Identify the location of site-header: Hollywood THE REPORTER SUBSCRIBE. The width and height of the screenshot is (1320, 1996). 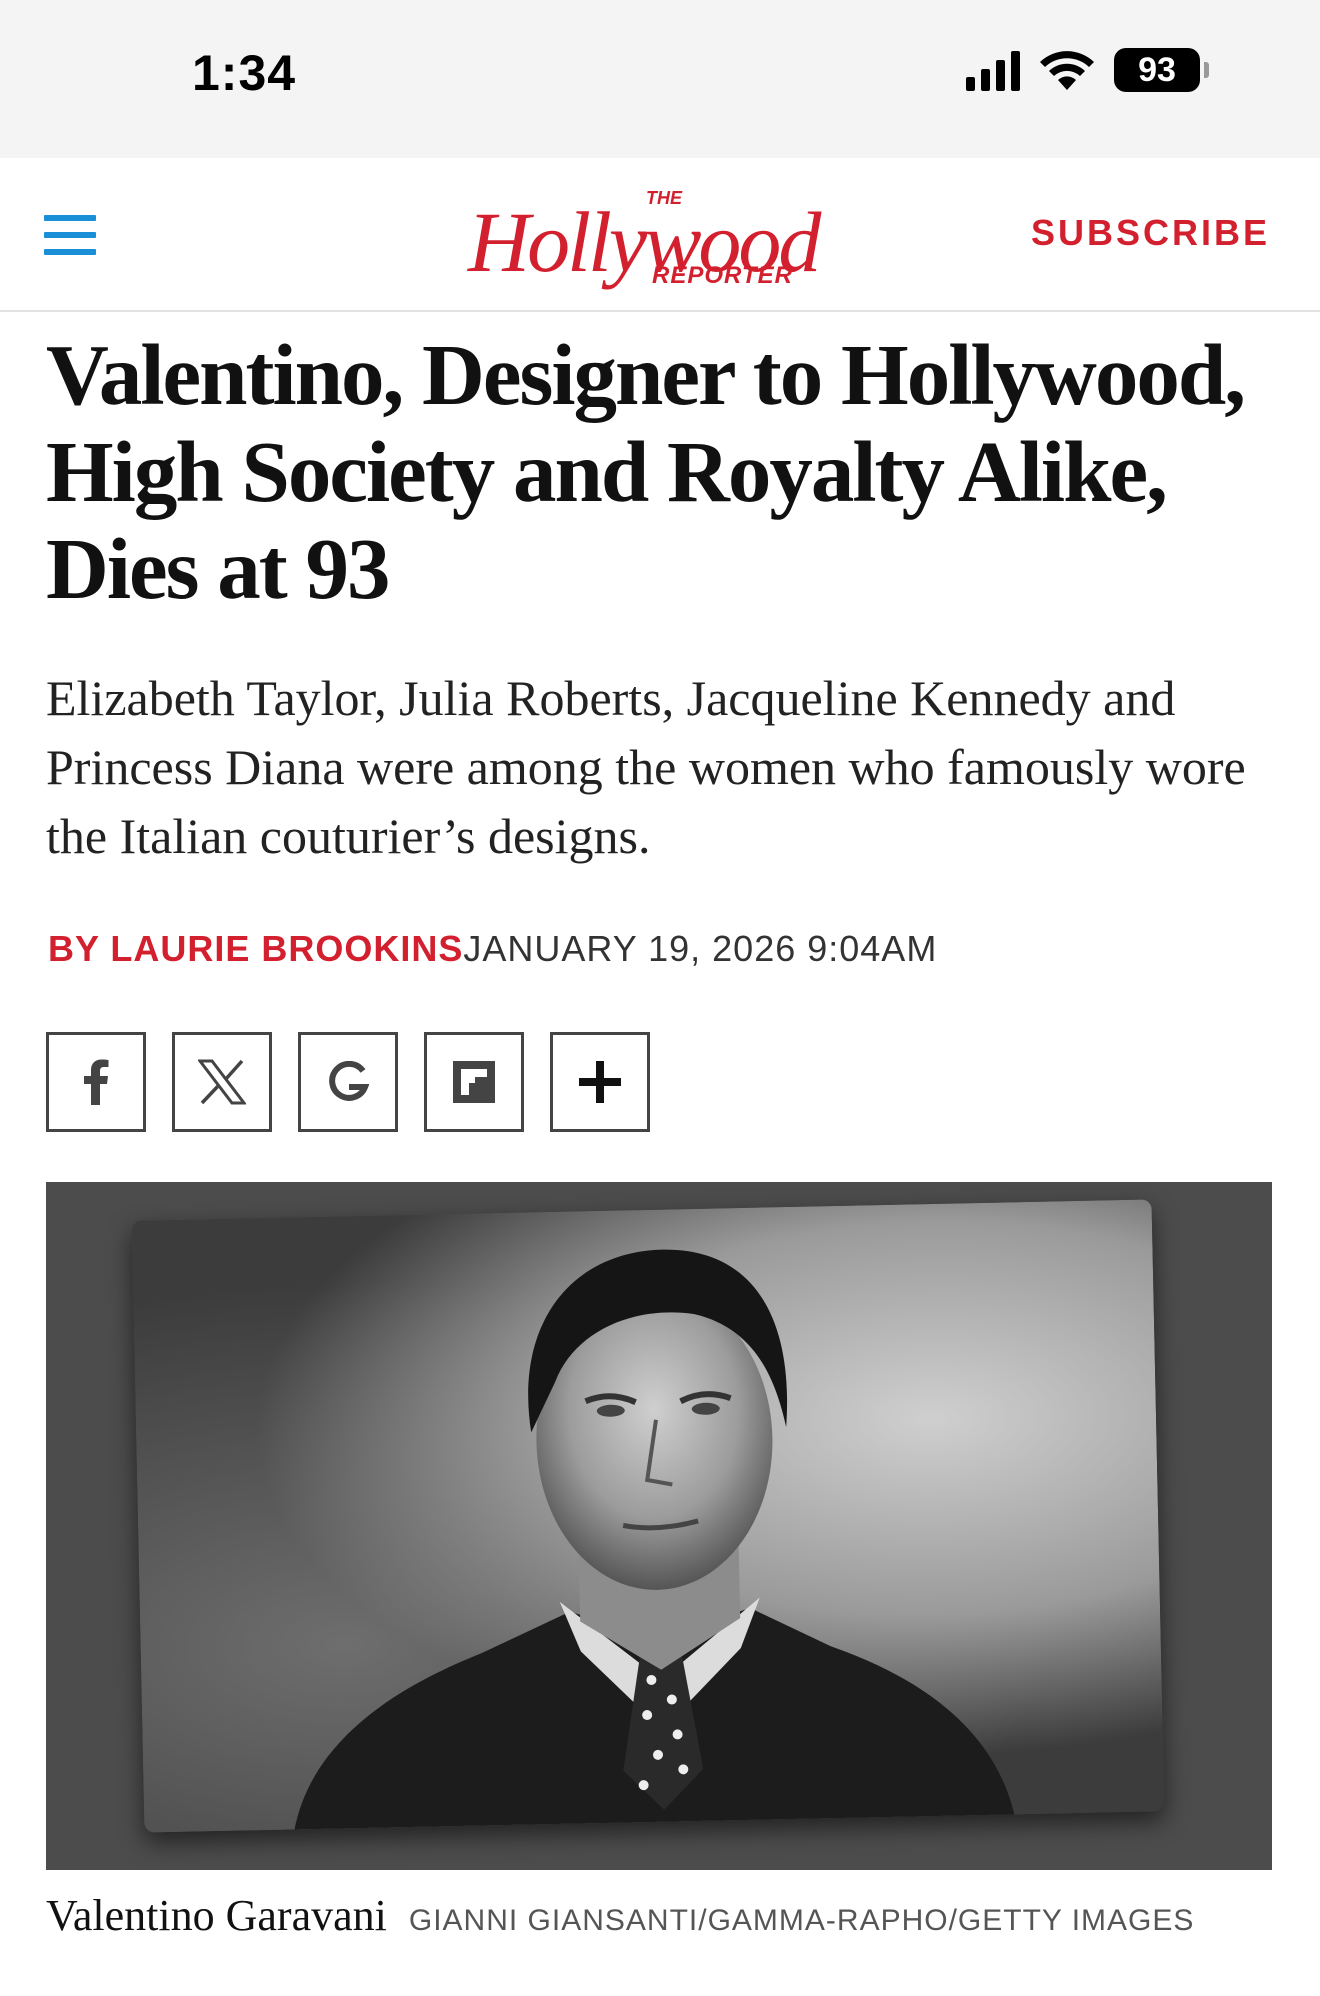
(660, 235).